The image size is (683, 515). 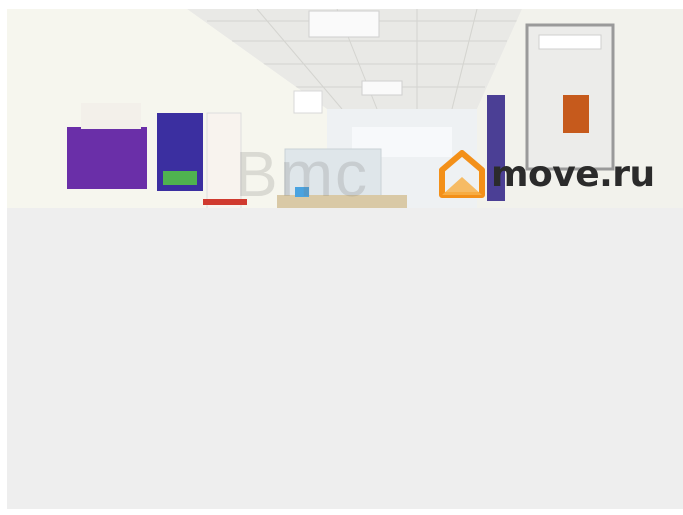 What do you see at coordinates (573, 174) in the screenshot?
I see `brand-name: move.ru` at bounding box center [573, 174].